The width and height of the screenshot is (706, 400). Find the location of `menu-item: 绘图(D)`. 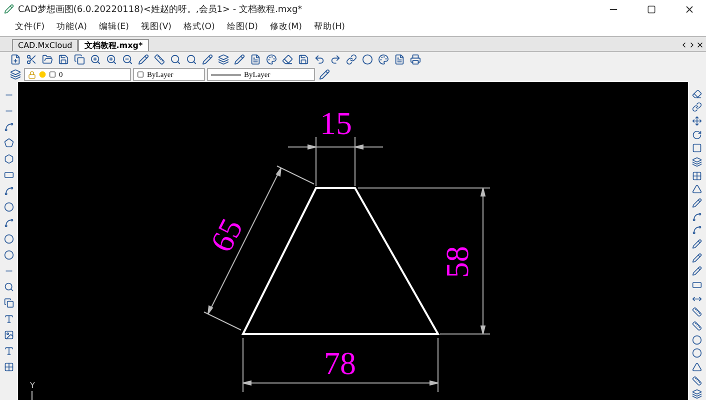

menu-item: 绘图(D) is located at coordinates (242, 27).